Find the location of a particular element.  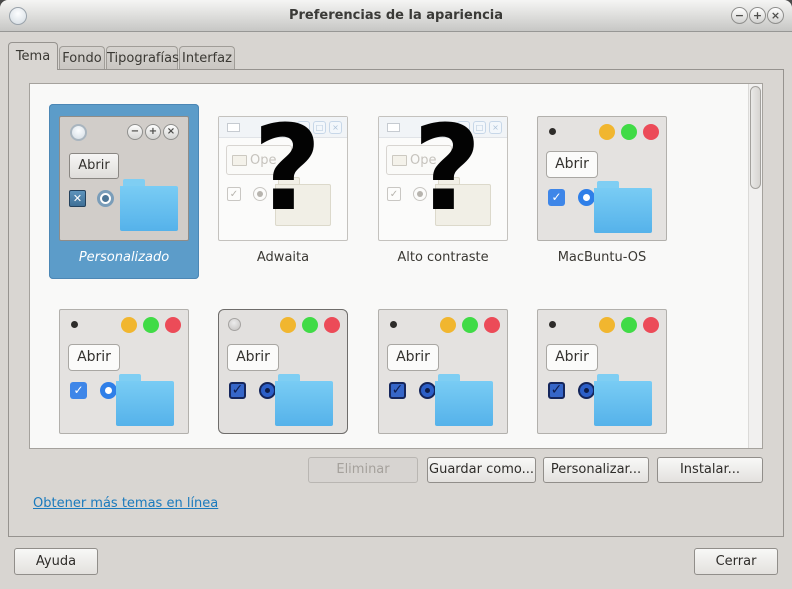

theme-item-adwaita: − □ × Ope ✓ ? Adwaita is located at coordinates (283, 185).